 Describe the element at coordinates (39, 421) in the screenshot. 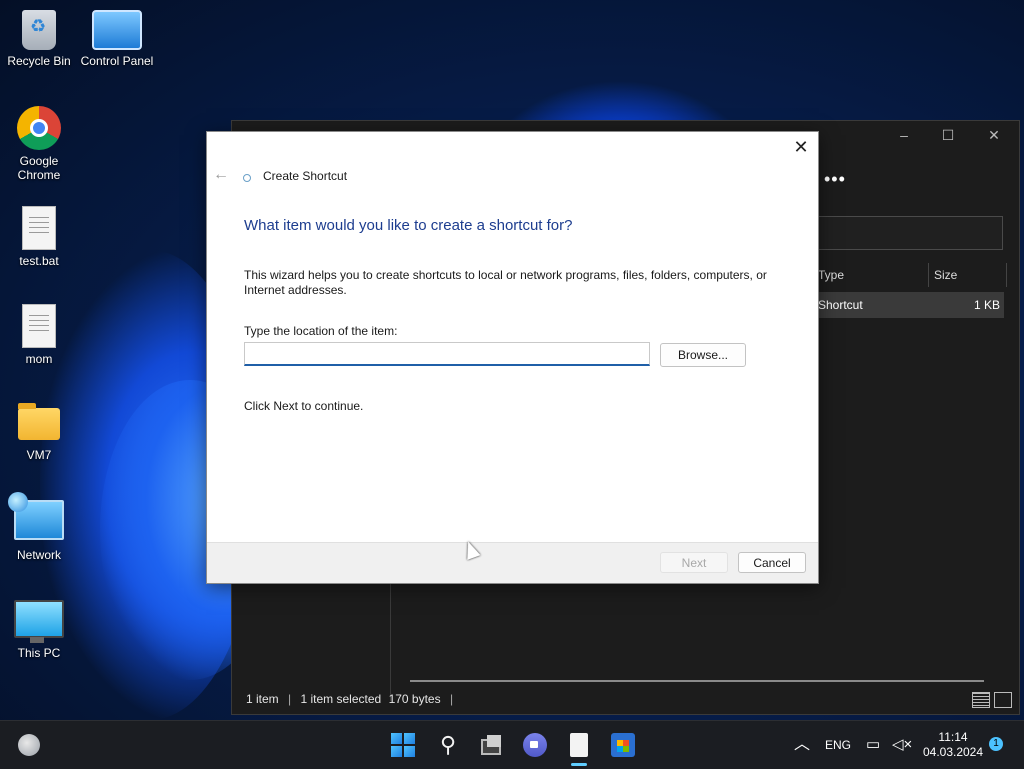

I see `folder-icon` at that location.